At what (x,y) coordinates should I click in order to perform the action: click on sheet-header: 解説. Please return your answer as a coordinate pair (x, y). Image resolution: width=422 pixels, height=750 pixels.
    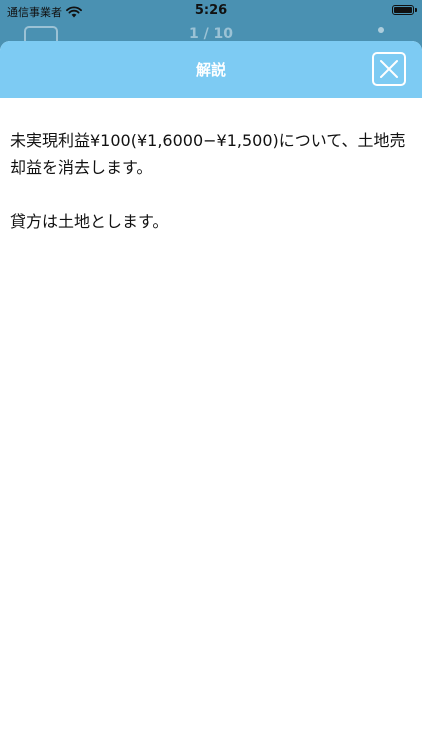
    Looking at the image, I should click on (211, 69).